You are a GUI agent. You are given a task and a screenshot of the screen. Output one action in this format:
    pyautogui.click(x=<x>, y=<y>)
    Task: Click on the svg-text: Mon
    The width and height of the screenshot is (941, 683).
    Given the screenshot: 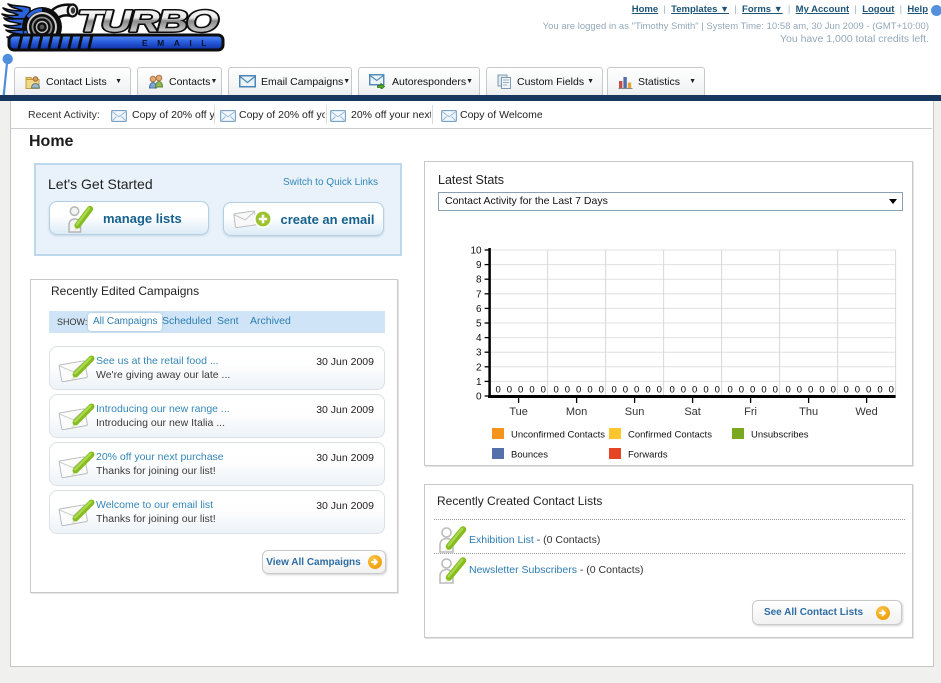 What is the action you would take?
    pyautogui.click(x=576, y=412)
    